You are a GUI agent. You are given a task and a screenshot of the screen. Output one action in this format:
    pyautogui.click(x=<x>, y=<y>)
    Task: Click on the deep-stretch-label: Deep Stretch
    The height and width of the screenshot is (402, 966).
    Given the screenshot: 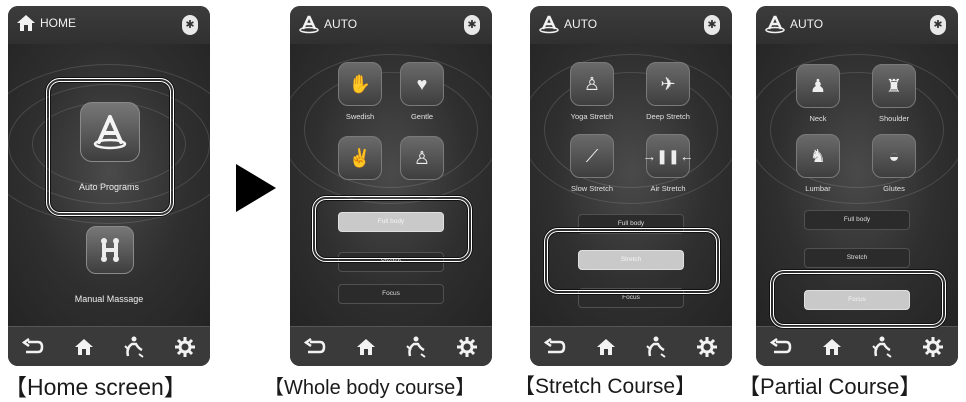 What is the action you would take?
    pyautogui.click(x=668, y=116)
    